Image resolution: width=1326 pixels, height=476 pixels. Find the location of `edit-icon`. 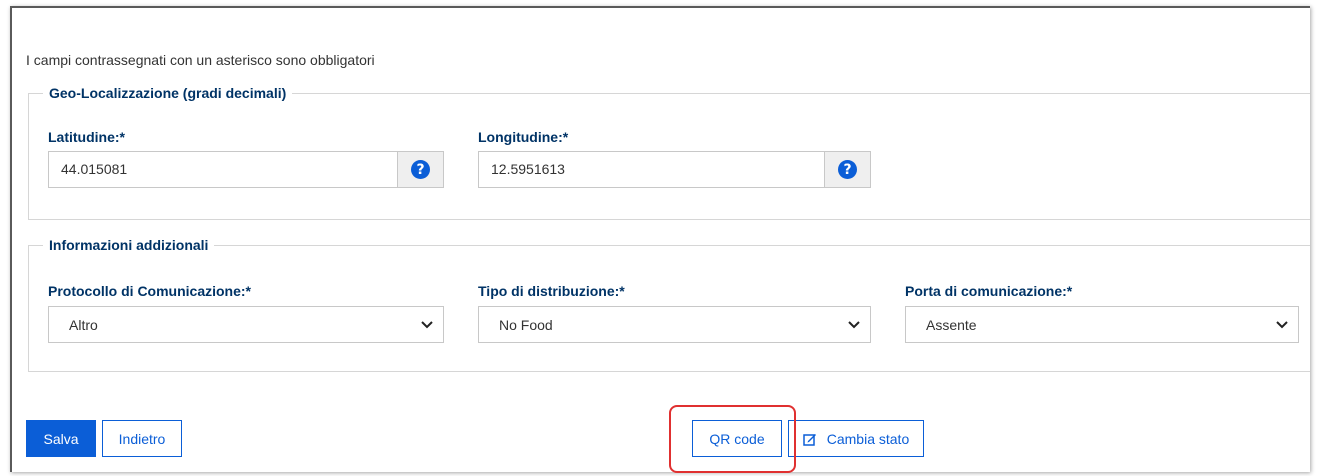

edit-icon is located at coordinates (809, 439).